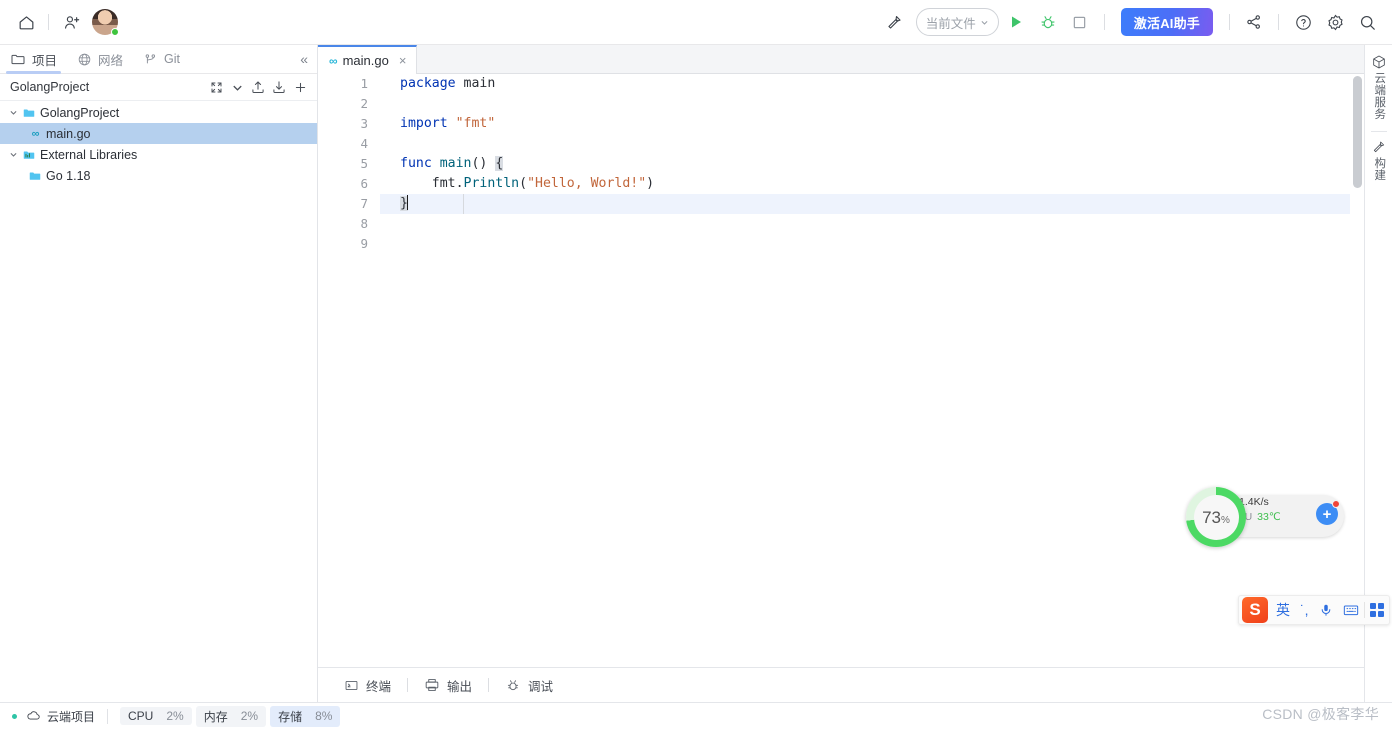  What do you see at coordinates (1367, 22) in the screenshot?
I see `search-icon` at bounding box center [1367, 22].